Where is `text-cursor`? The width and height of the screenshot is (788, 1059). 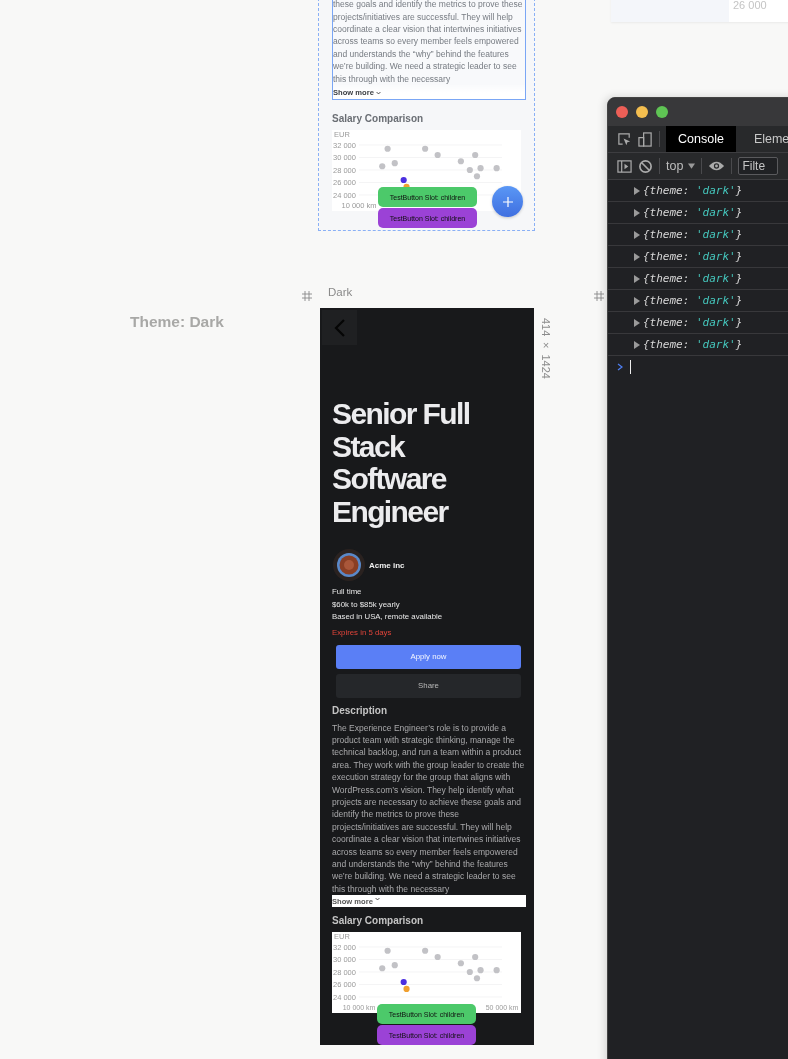 text-cursor is located at coordinates (630, 367).